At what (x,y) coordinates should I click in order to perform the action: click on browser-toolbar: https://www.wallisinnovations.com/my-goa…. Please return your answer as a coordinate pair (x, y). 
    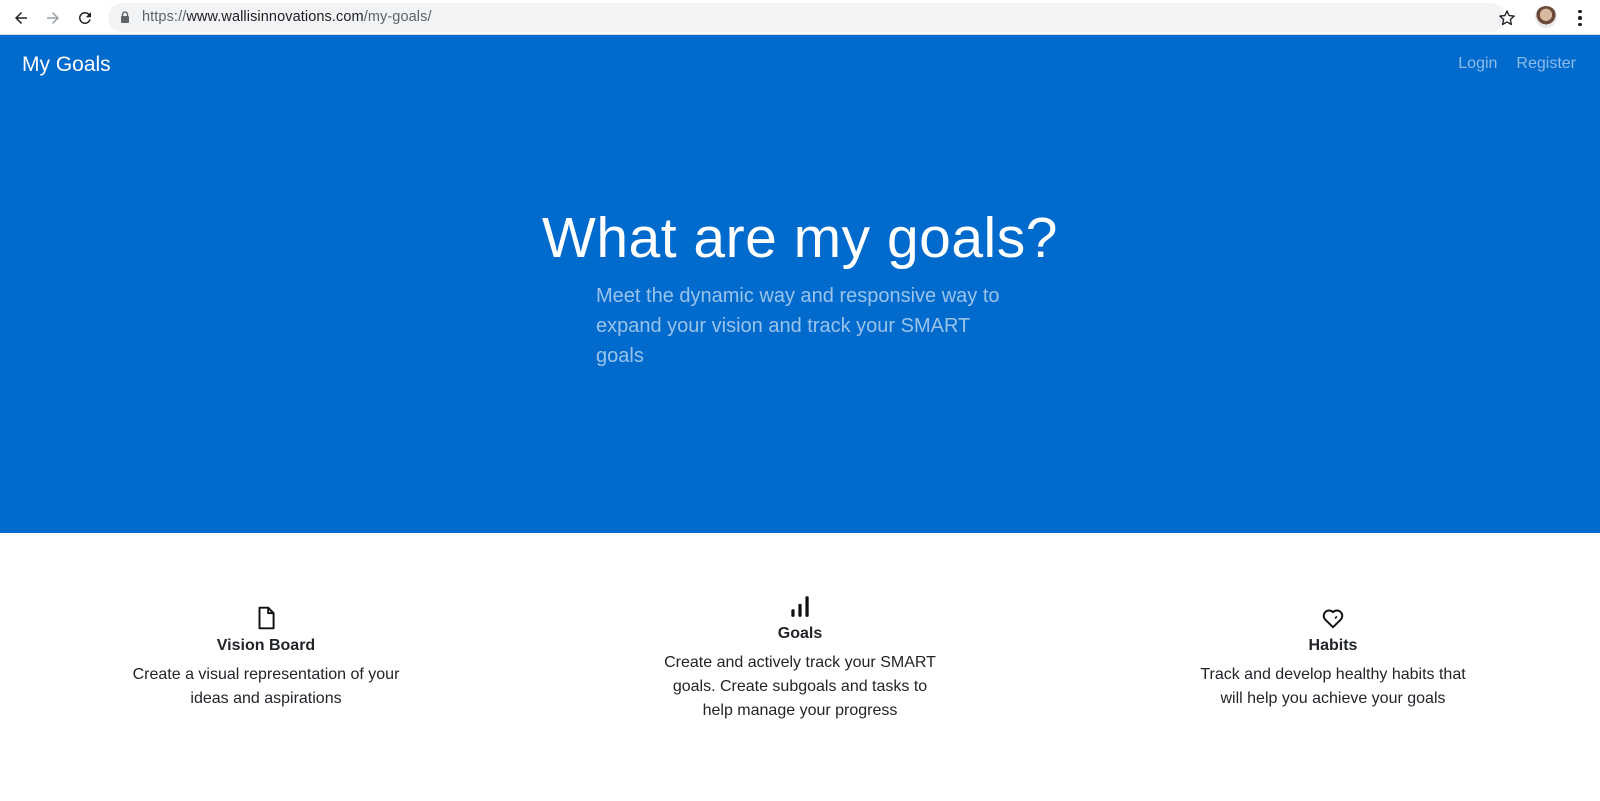
    Looking at the image, I should click on (800, 17).